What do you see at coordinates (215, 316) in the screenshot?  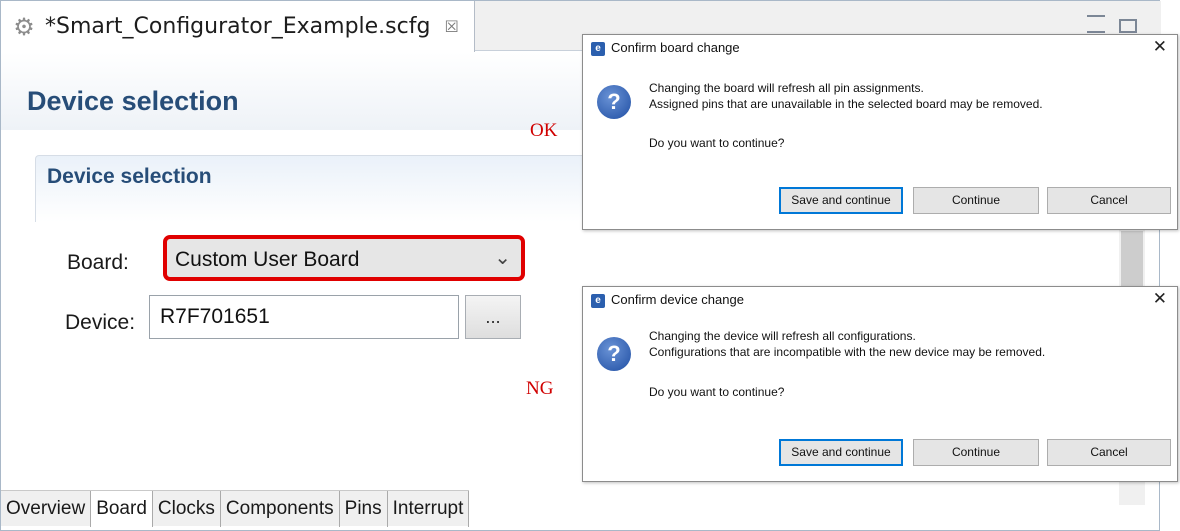 I see `device-field-value: R7F701651` at bounding box center [215, 316].